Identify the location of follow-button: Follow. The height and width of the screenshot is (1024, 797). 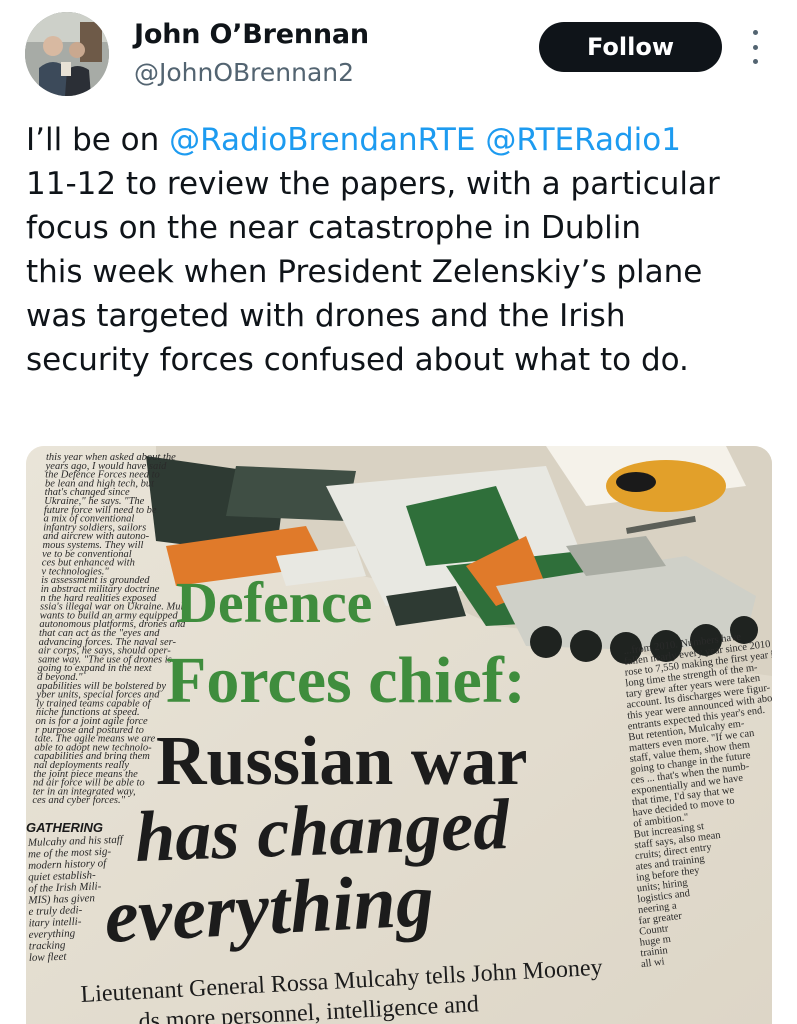
(630, 47).